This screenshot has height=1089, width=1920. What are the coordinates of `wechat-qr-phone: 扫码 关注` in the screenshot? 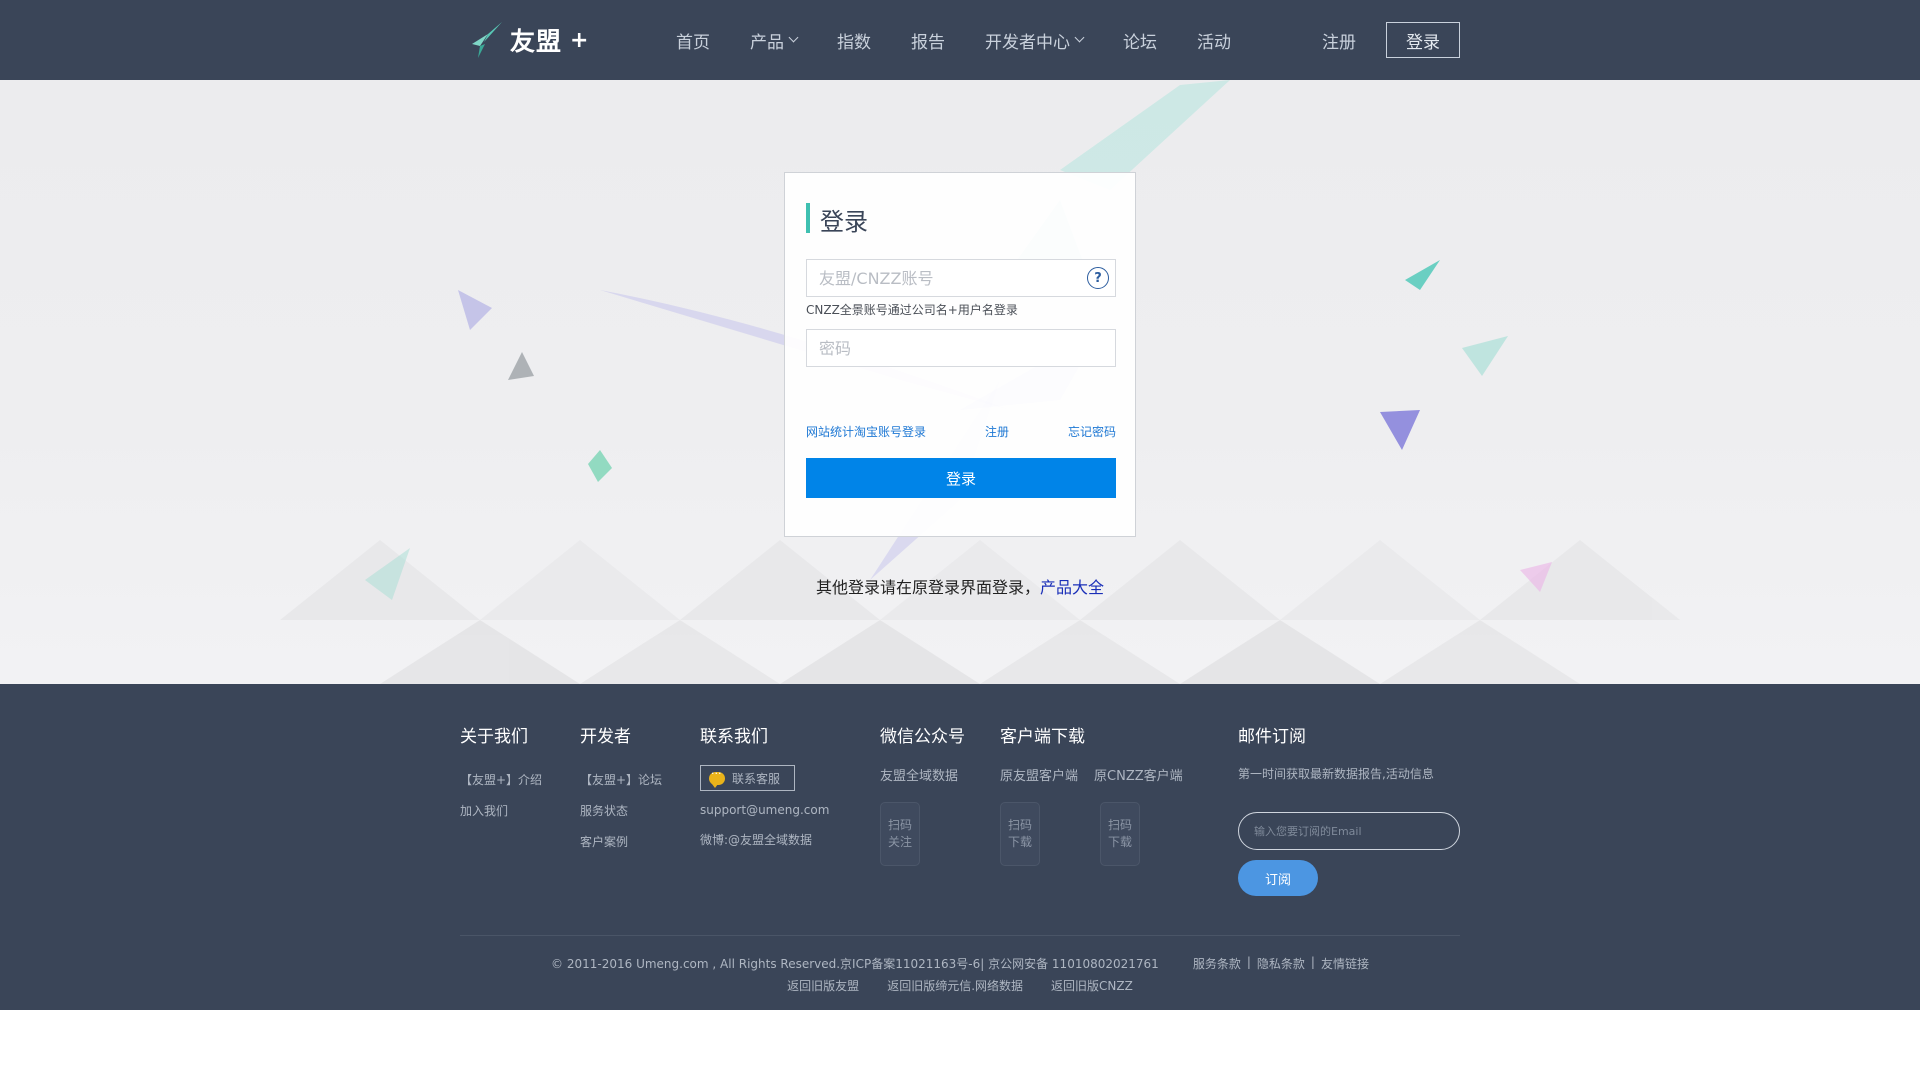 It's located at (900, 834).